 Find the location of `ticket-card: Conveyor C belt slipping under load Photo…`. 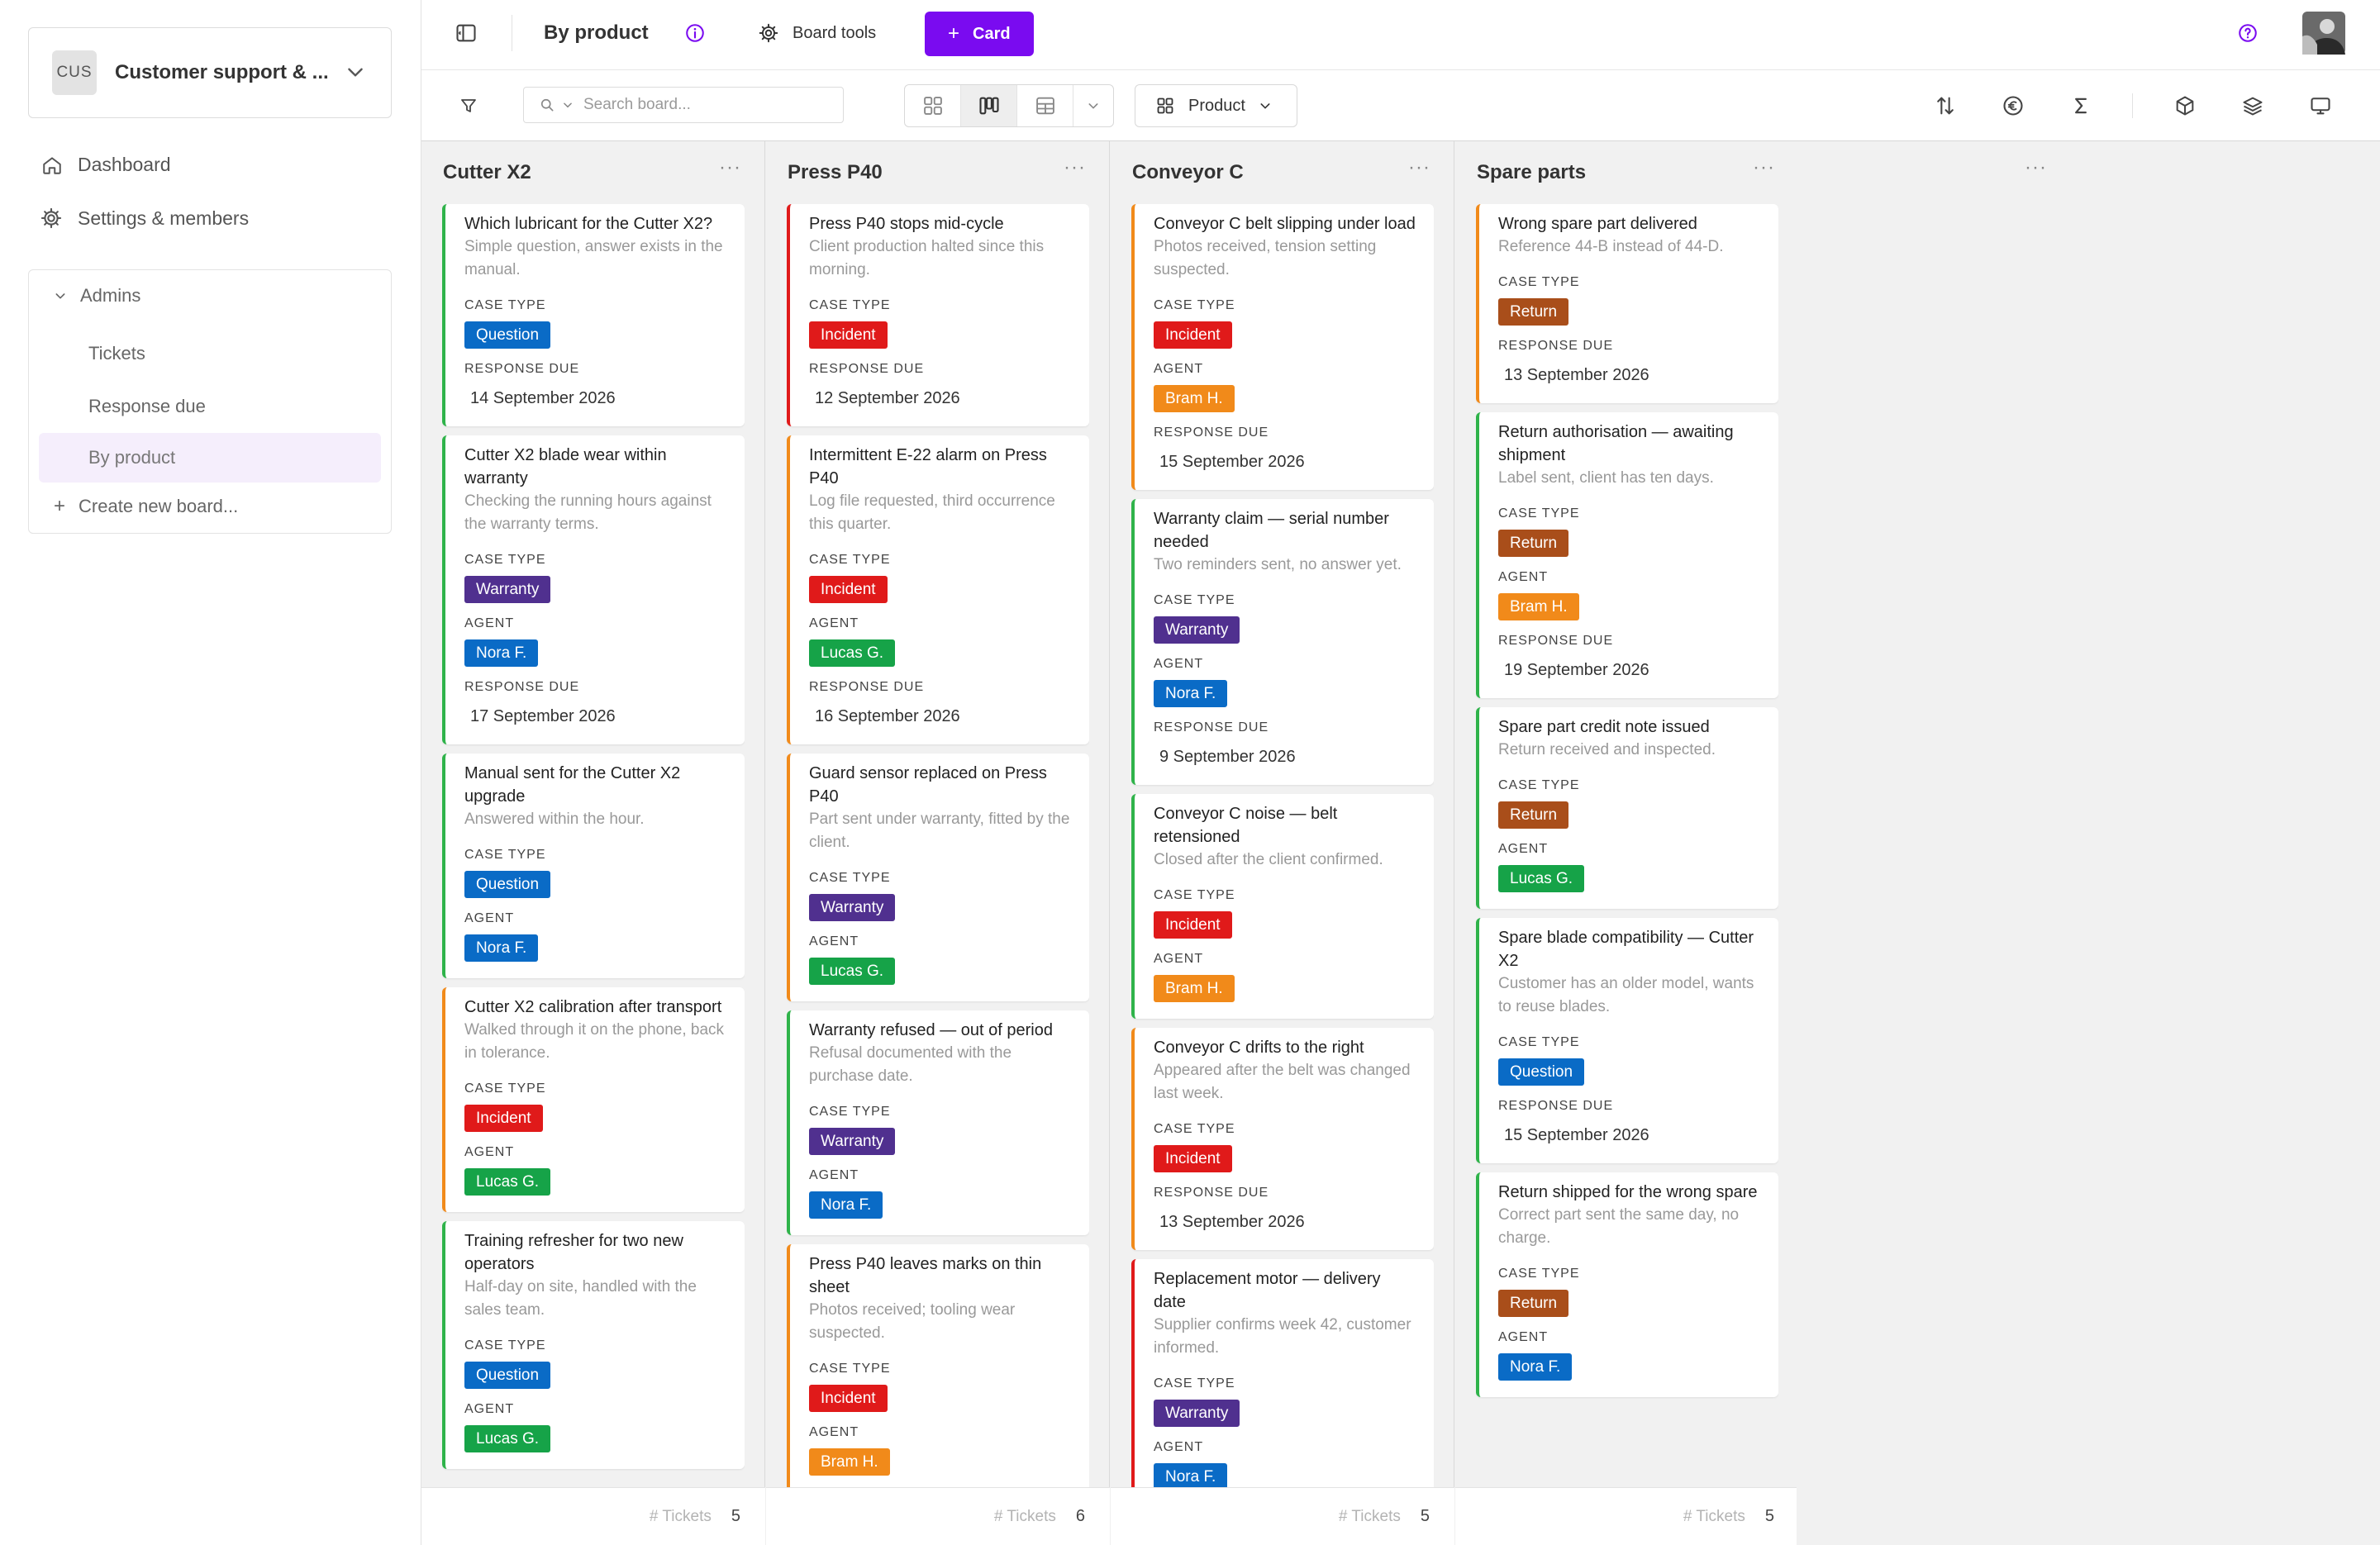

ticket-card: Conveyor C belt slipping under load Photo… is located at coordinates (1282, 347).